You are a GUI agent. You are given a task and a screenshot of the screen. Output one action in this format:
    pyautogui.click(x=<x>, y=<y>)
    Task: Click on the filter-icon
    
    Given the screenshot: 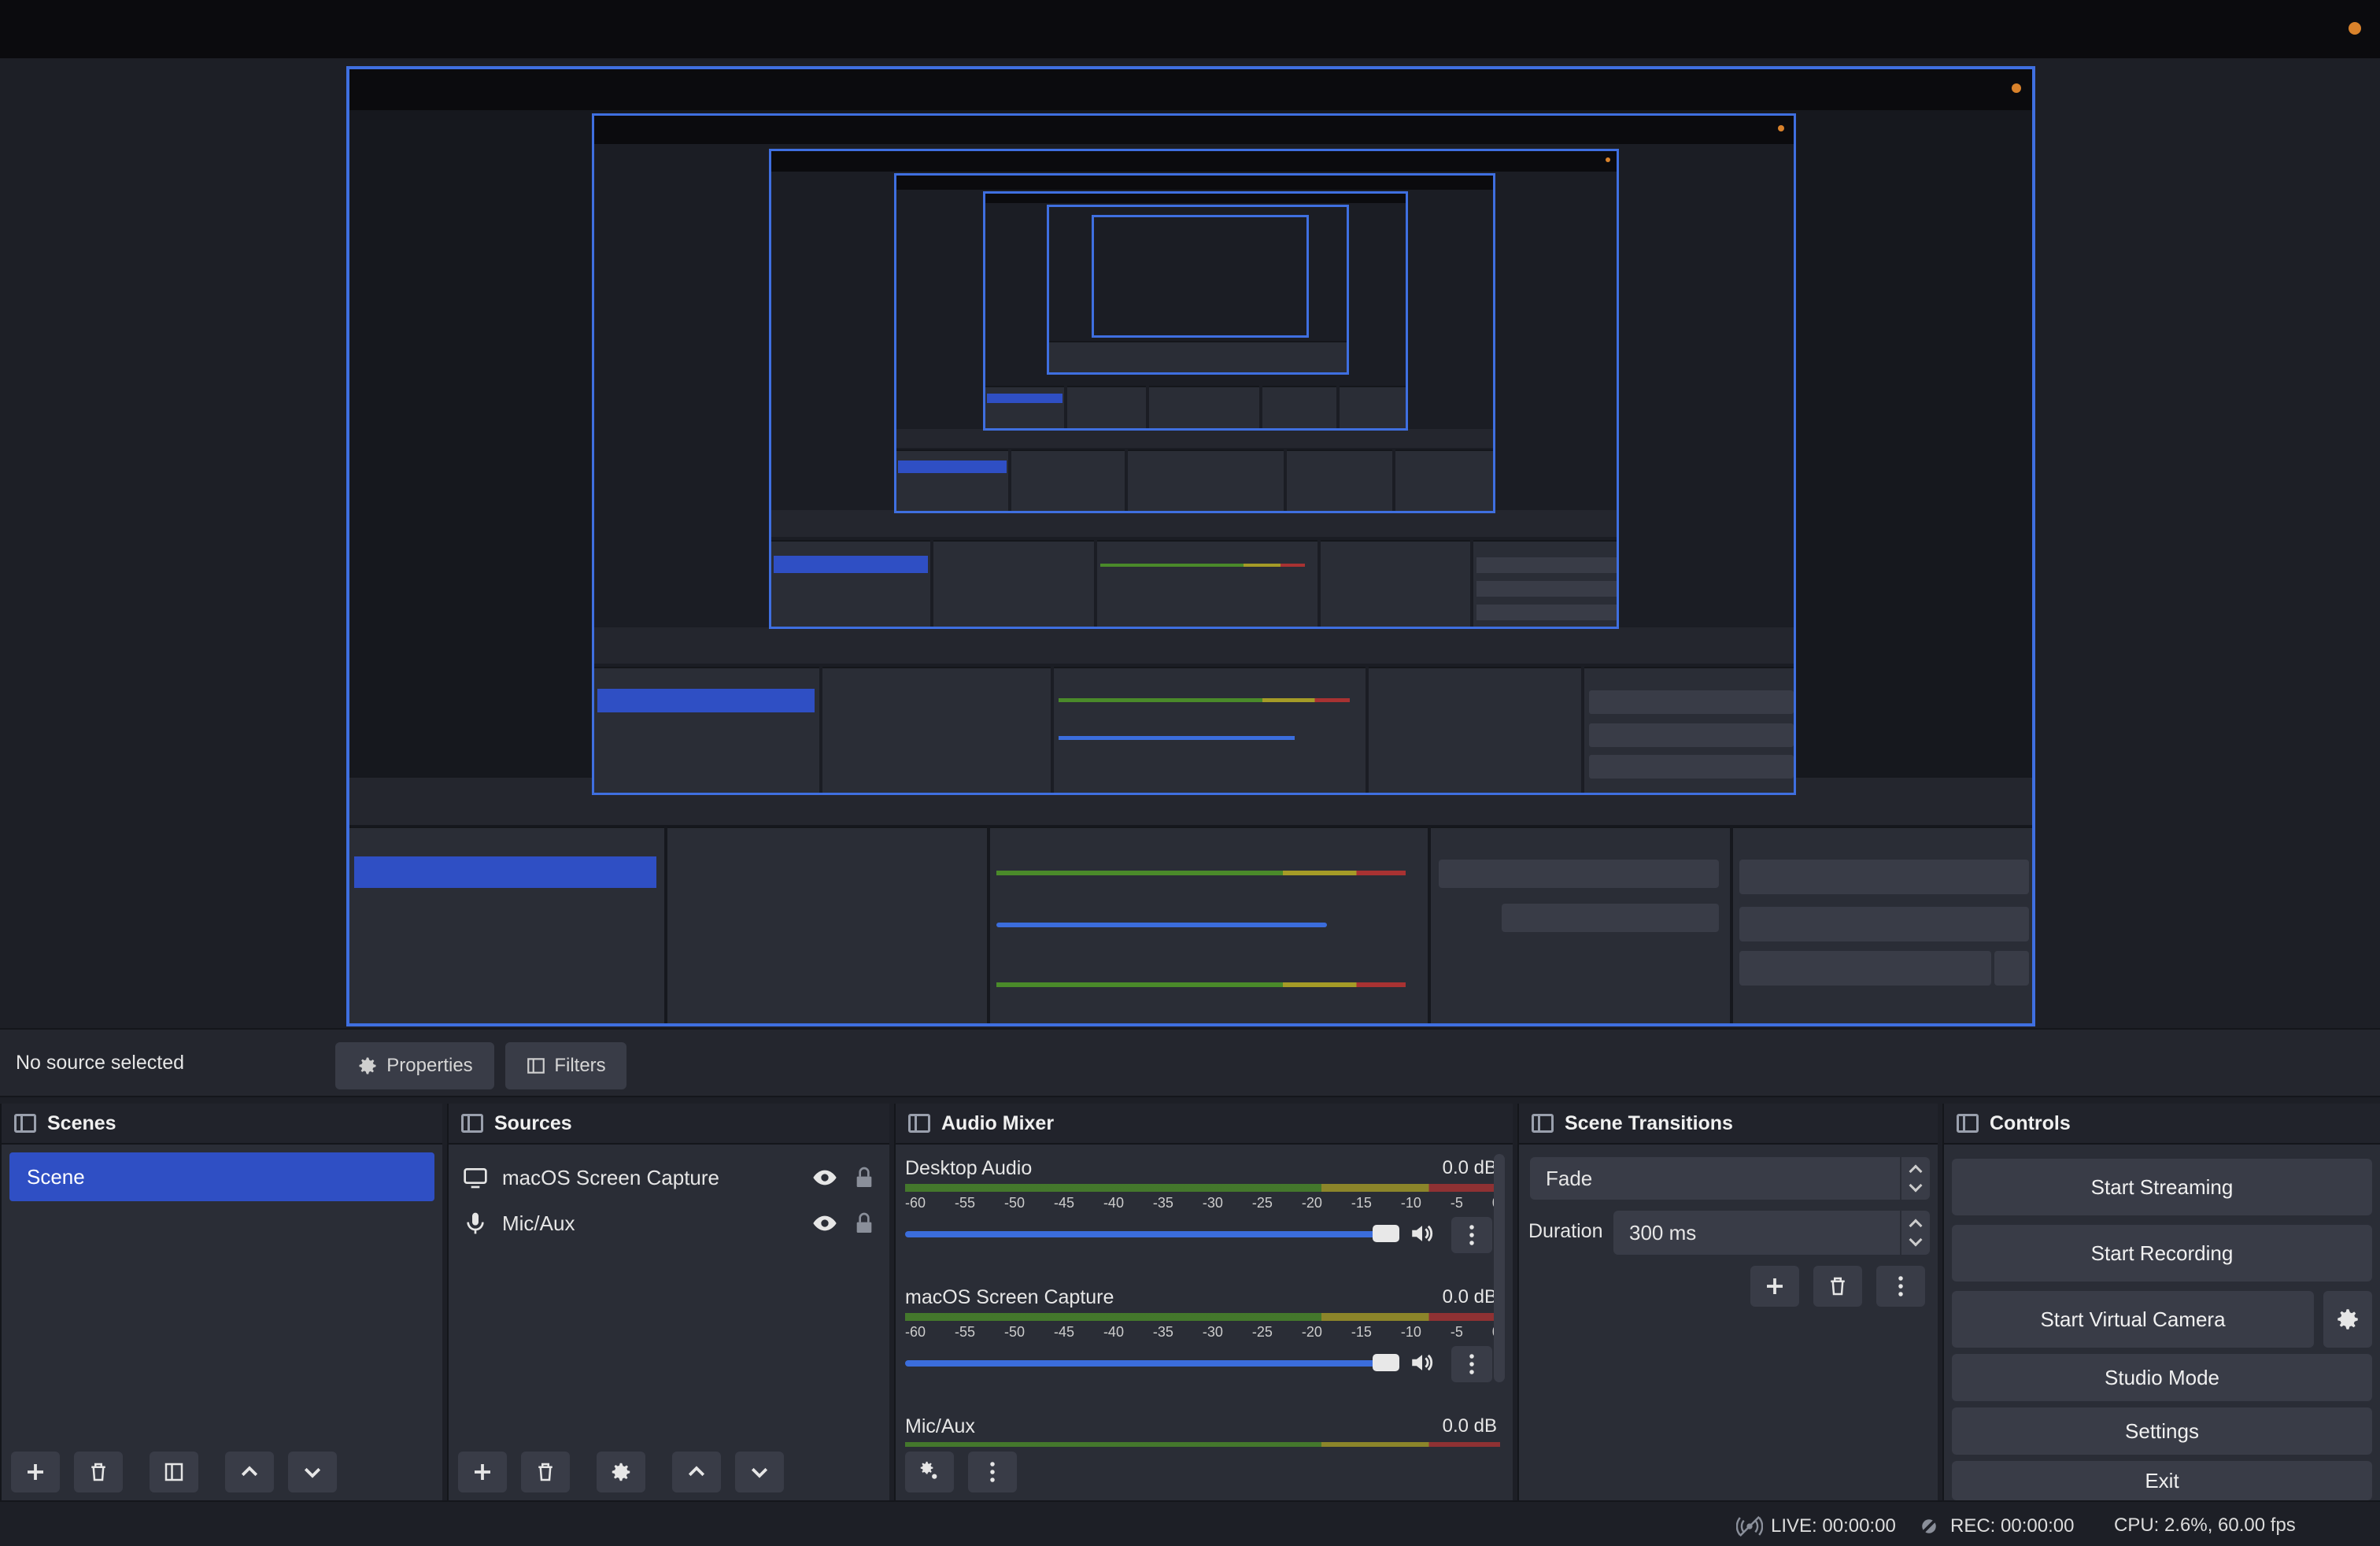 What is the action you would take?
    pyautogui.click(x=536, y=1066)
    